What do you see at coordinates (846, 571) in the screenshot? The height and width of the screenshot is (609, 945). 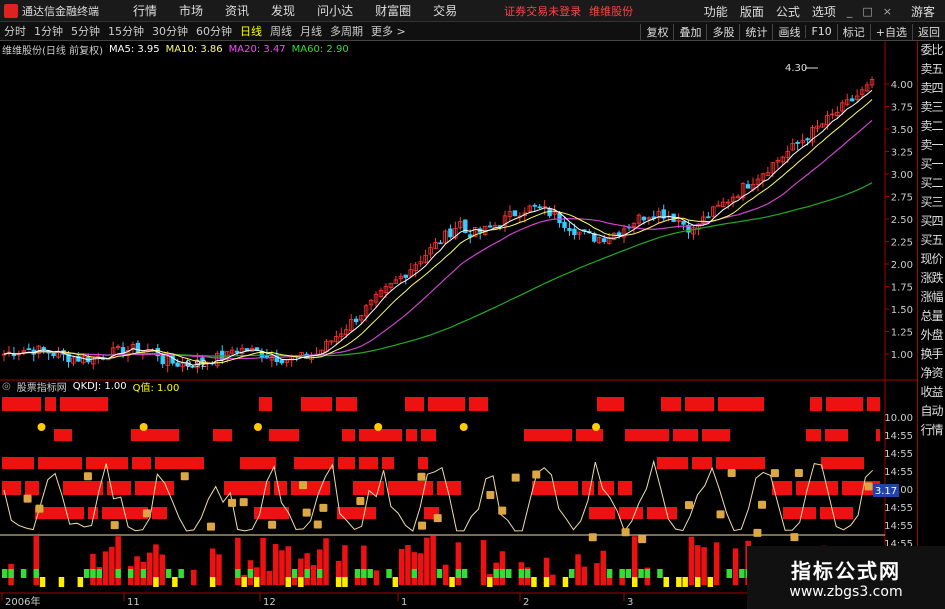 I see `watermark-title: 指标公式网` at bounding box center [846, 571].